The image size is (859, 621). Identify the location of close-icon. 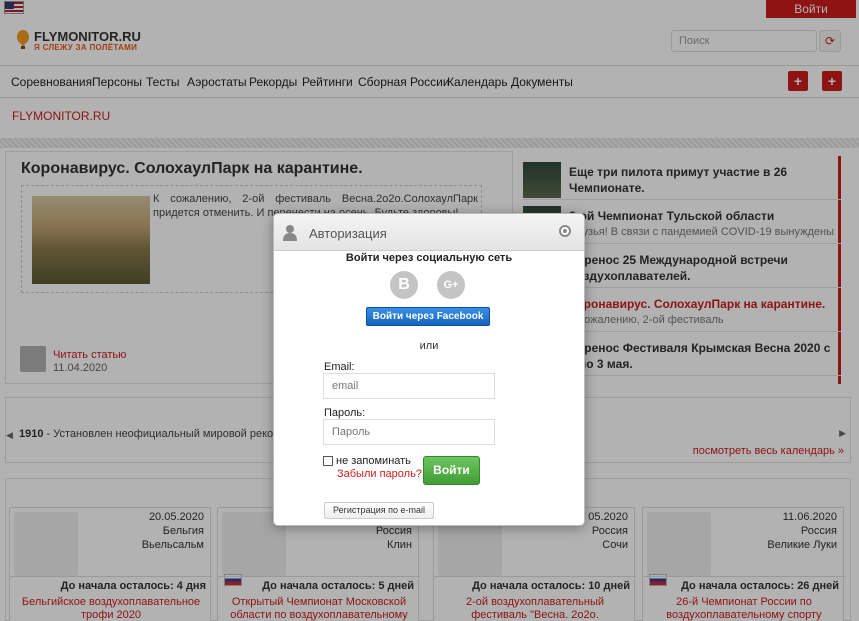
(565, 231).